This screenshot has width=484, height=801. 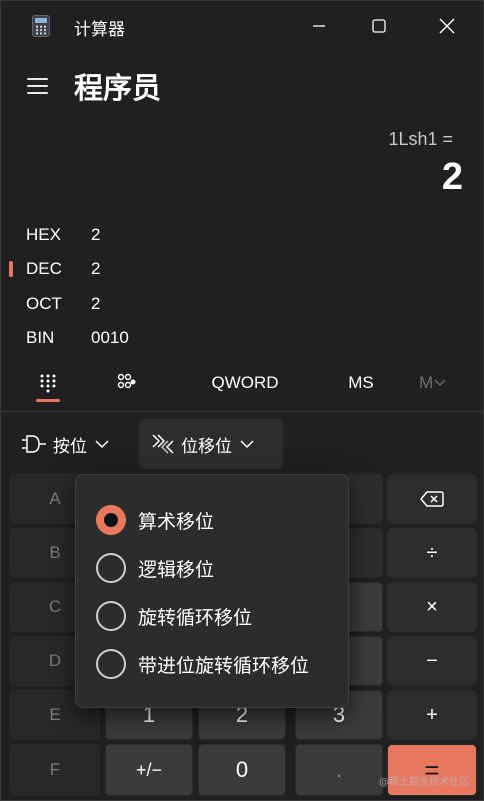 I want to click on shift-option-logical: 逻辑移位, so click(x=213, y=568).